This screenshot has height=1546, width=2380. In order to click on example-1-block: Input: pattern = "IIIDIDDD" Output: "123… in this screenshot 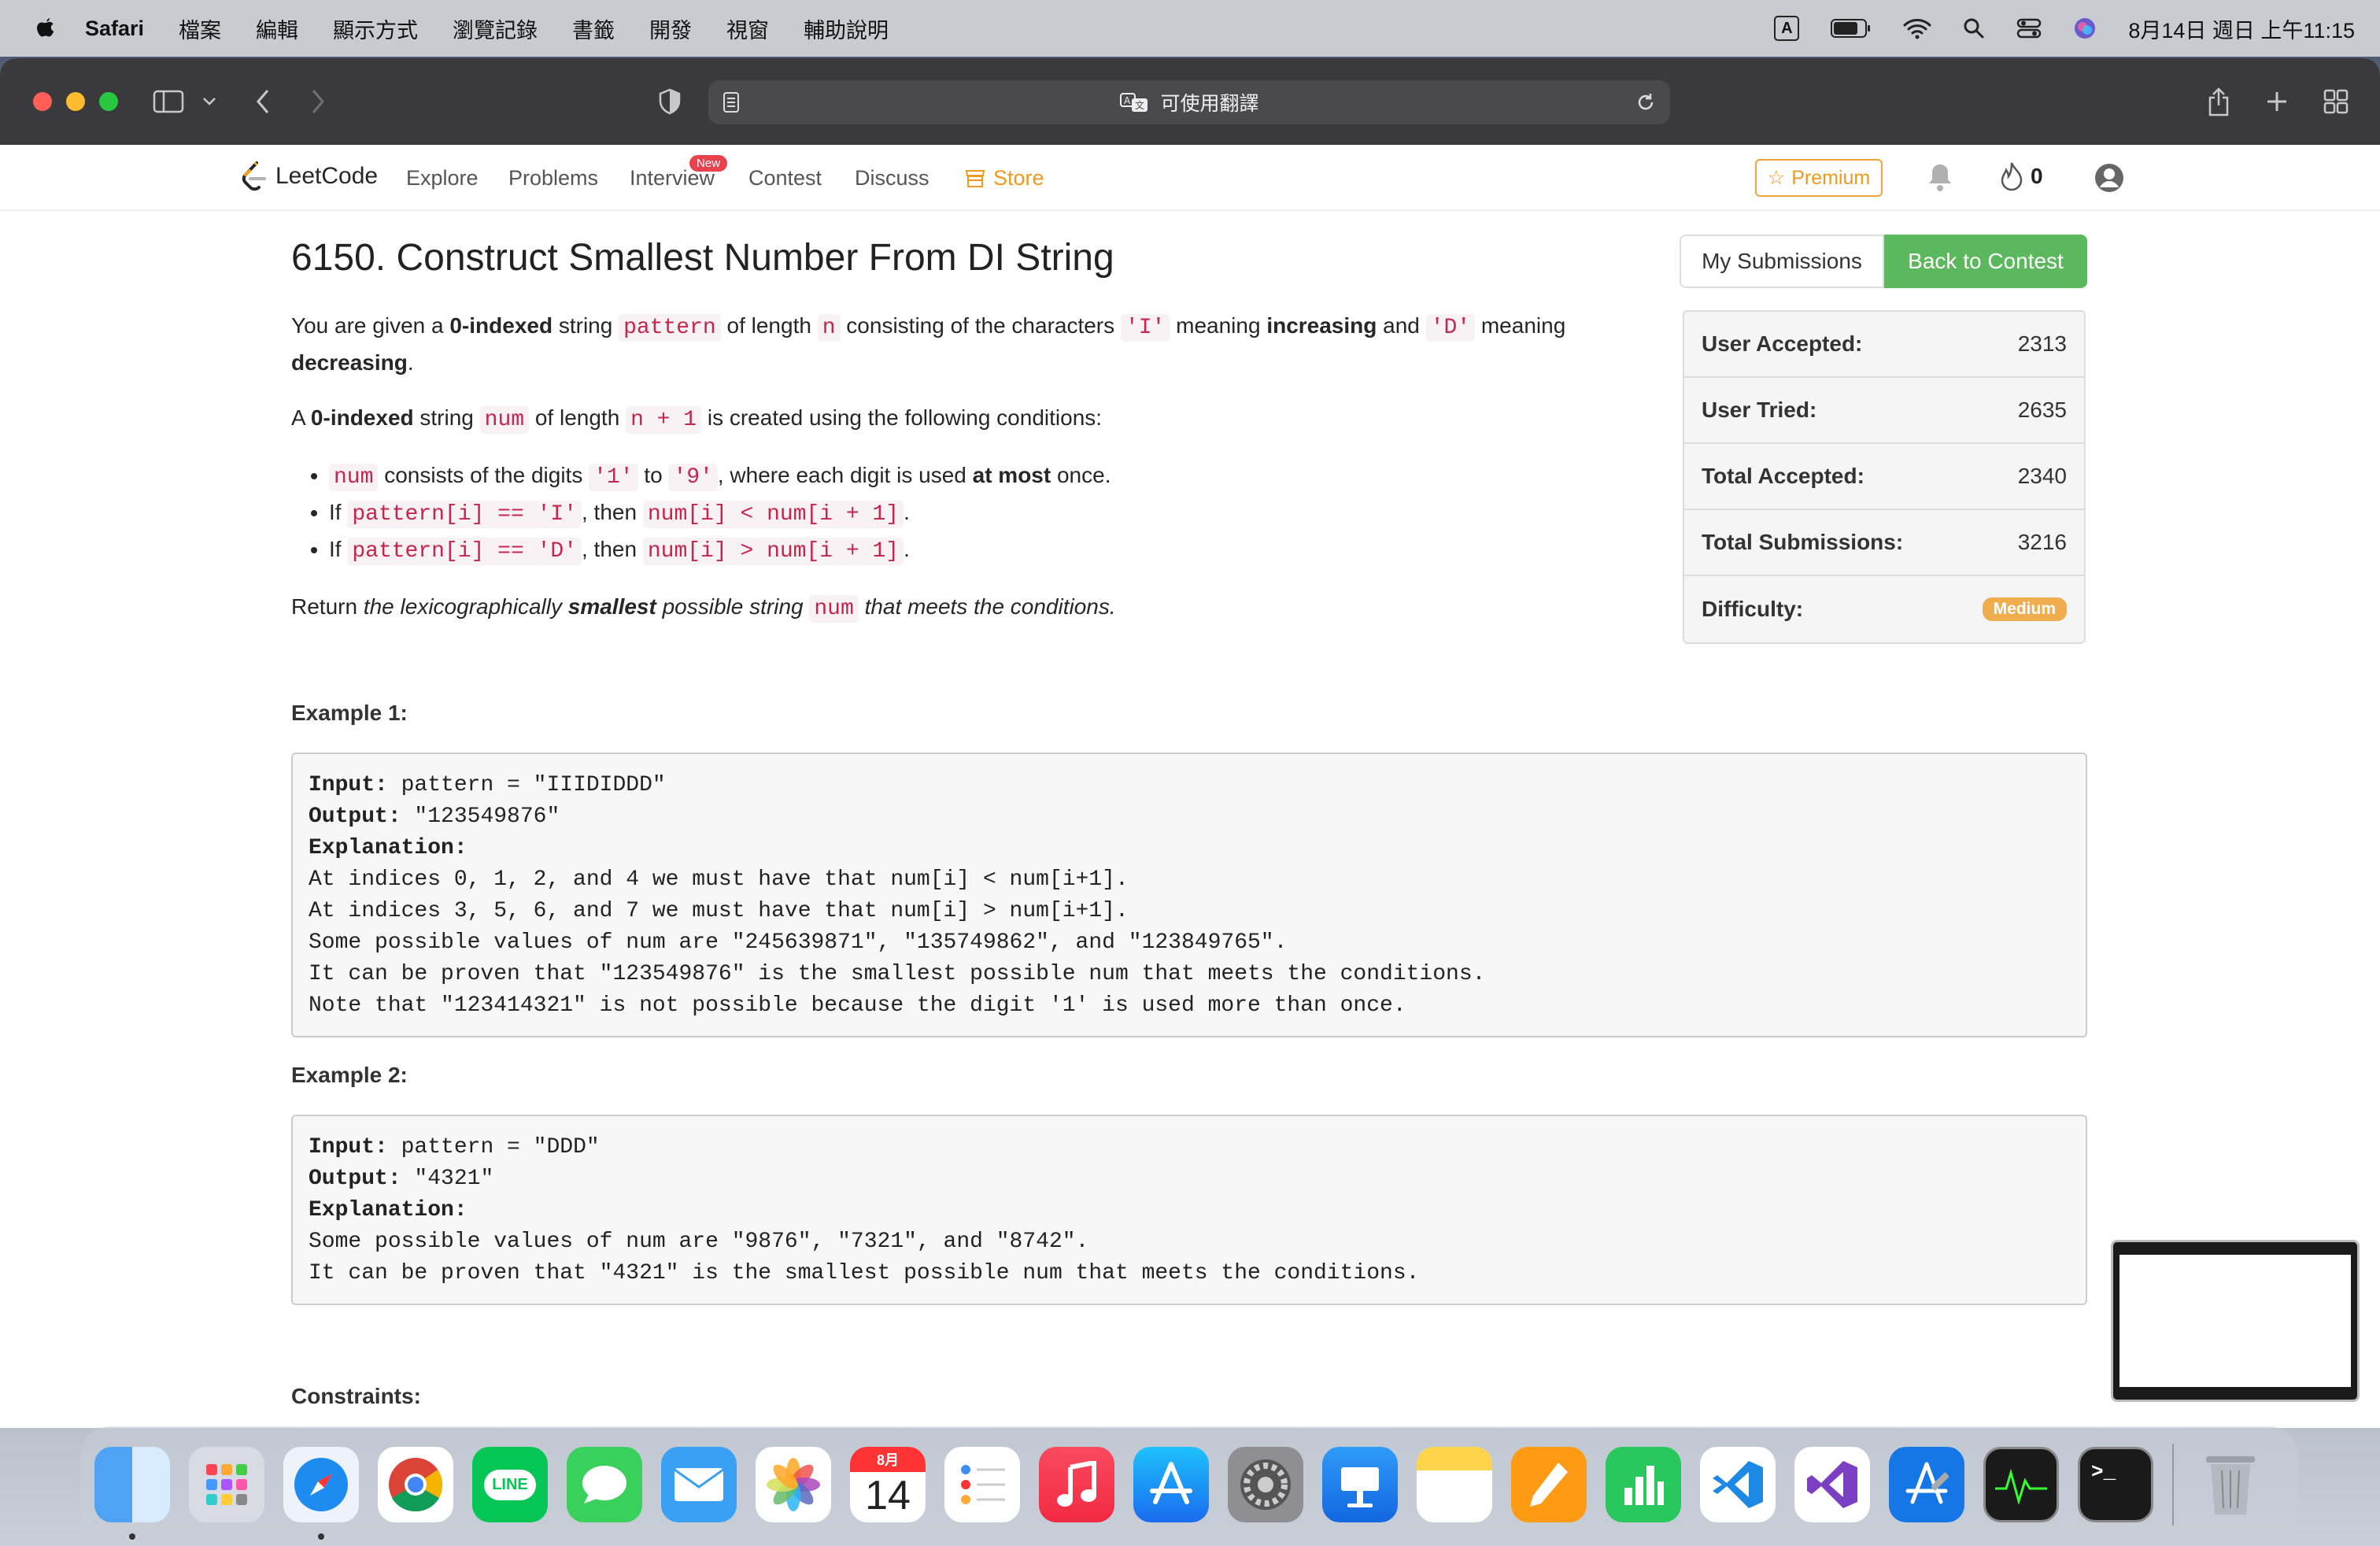, I will do `click(1189, 895)`.